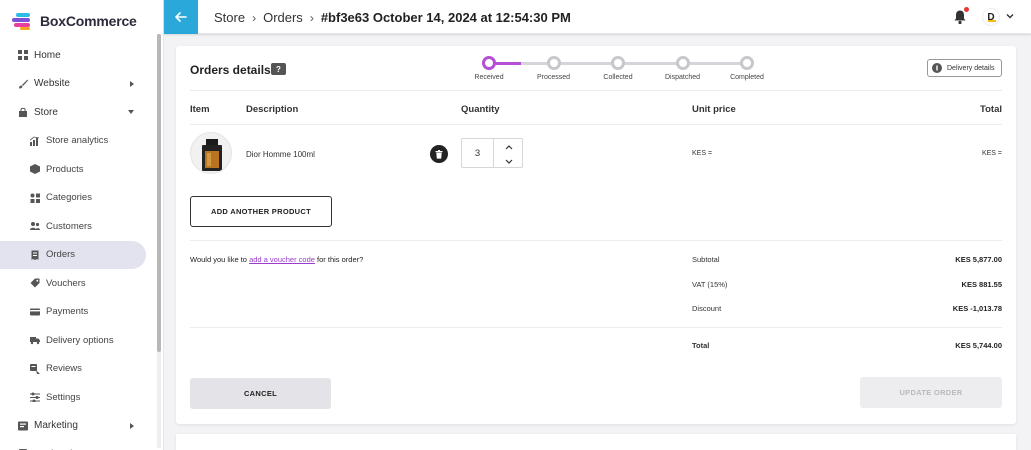 This screenshot has height=450, width=1031. I want to click on sidebar-item-label: Orders, so click(61, 255).